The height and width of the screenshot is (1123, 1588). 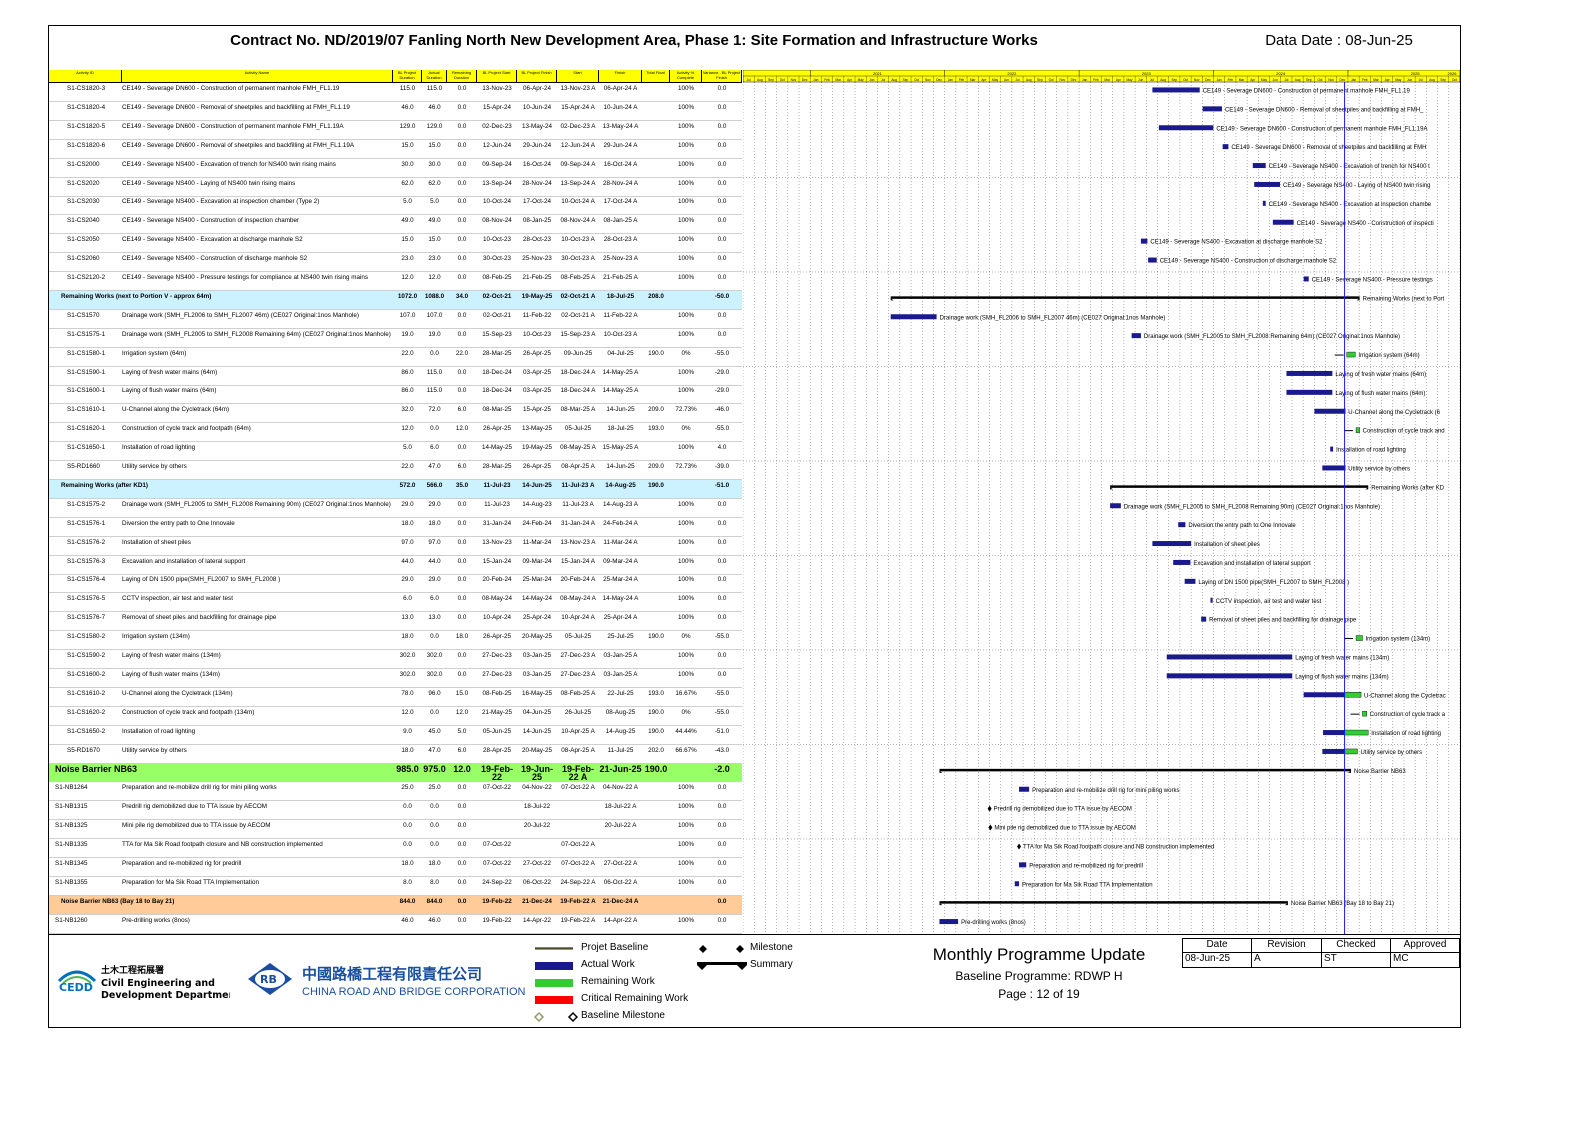 I want to click on column-header: BL Project Finish, so click(x=537, y=76).